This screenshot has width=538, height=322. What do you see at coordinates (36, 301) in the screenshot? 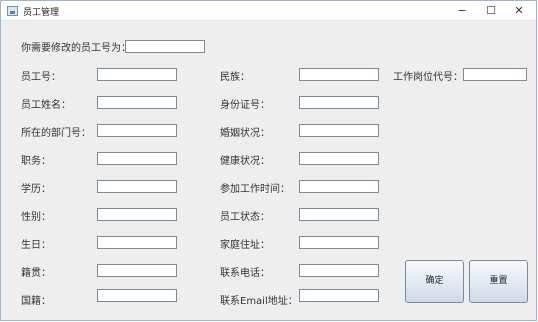
I see `nationality-label: 国籍：` at bounding box center [36, 301].